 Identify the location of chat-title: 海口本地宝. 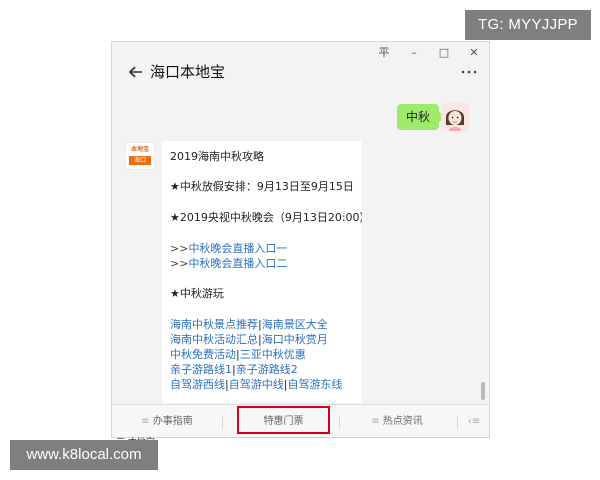
(188, 72).